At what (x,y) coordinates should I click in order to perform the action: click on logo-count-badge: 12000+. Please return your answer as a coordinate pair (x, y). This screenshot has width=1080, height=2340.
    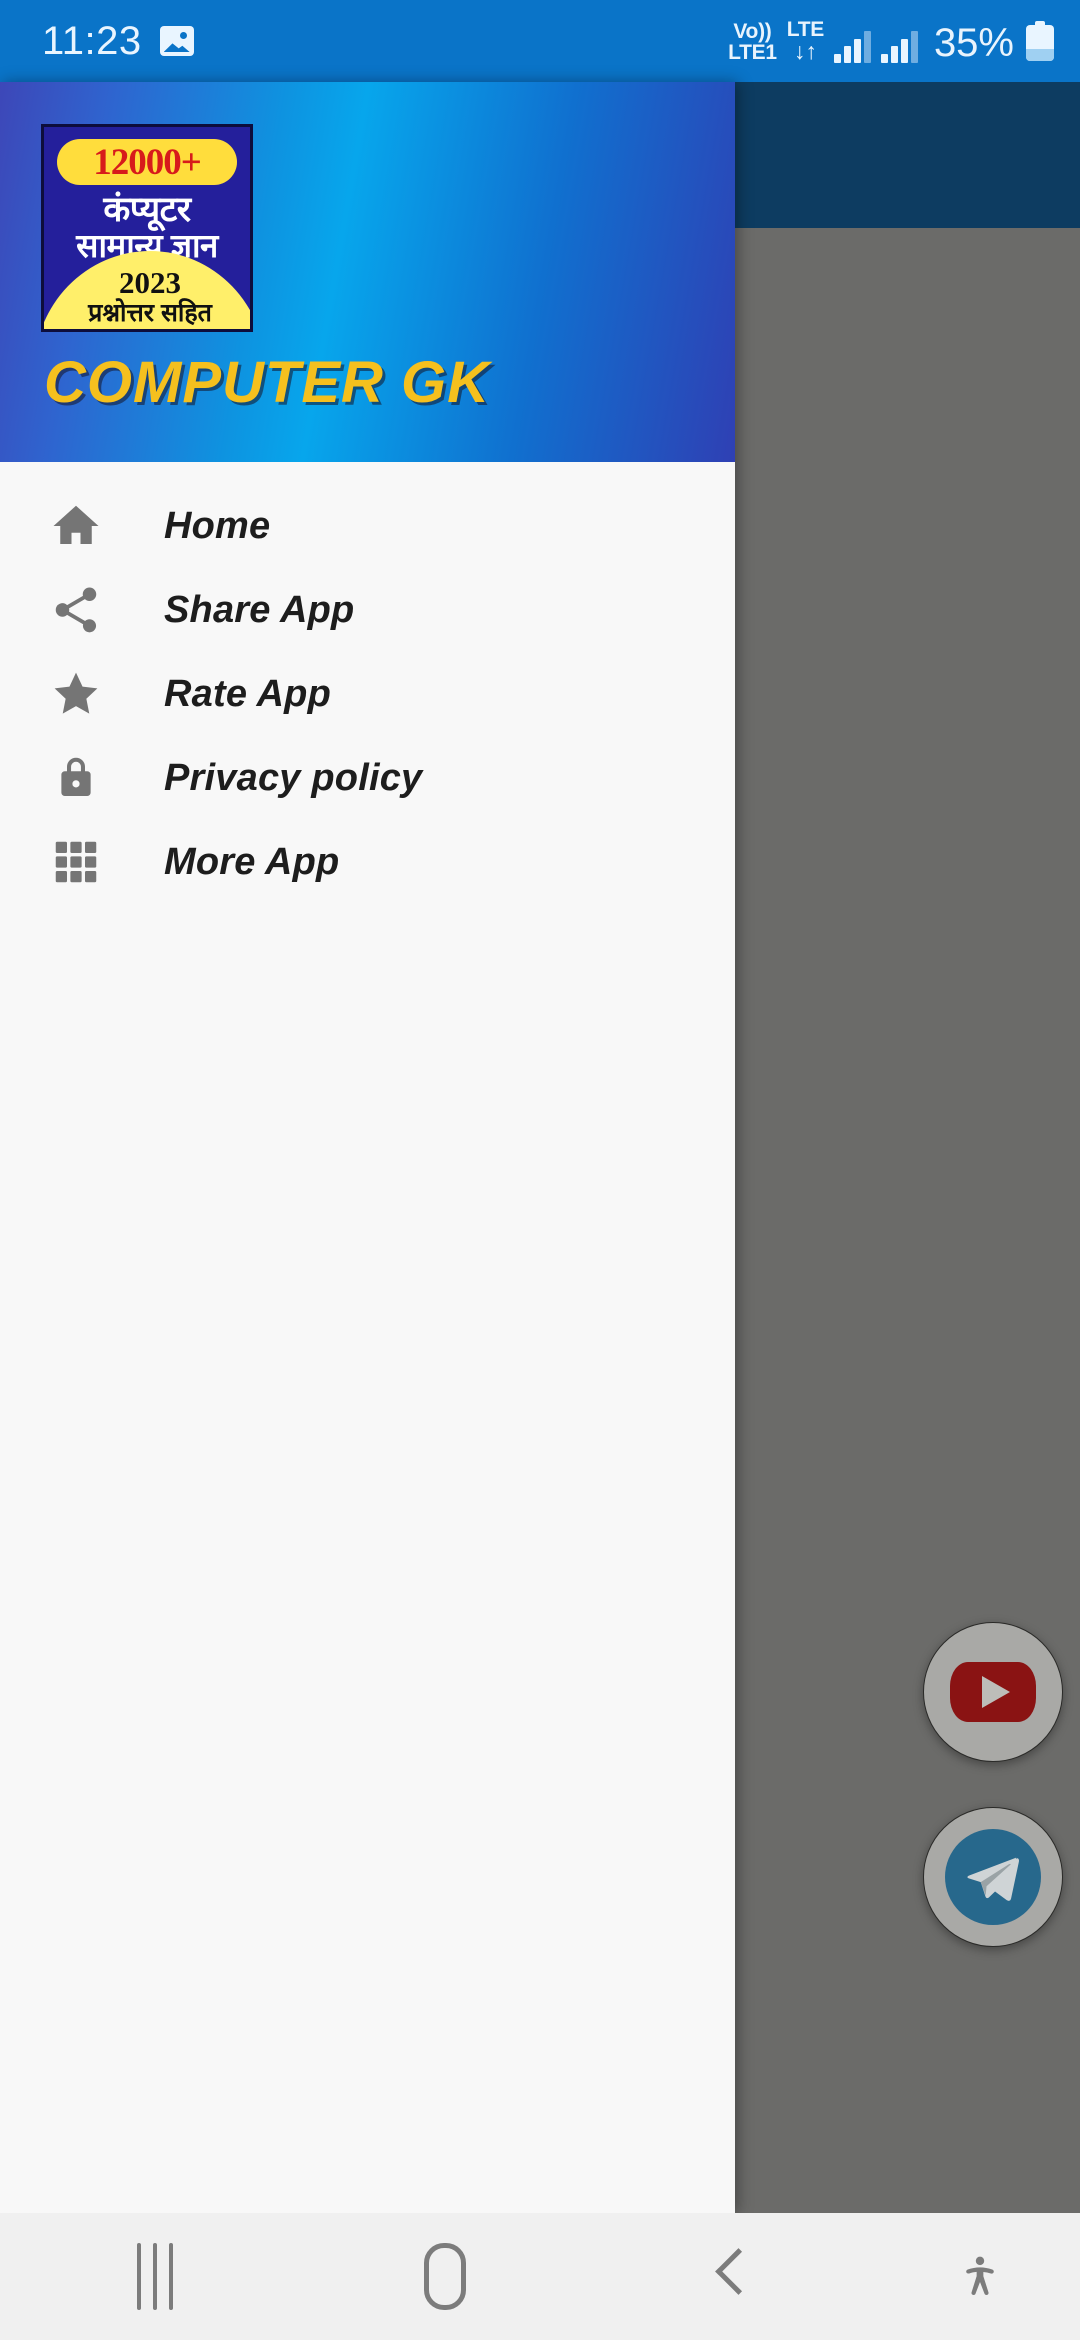
    Looking at the image, I should click on (147, 162).